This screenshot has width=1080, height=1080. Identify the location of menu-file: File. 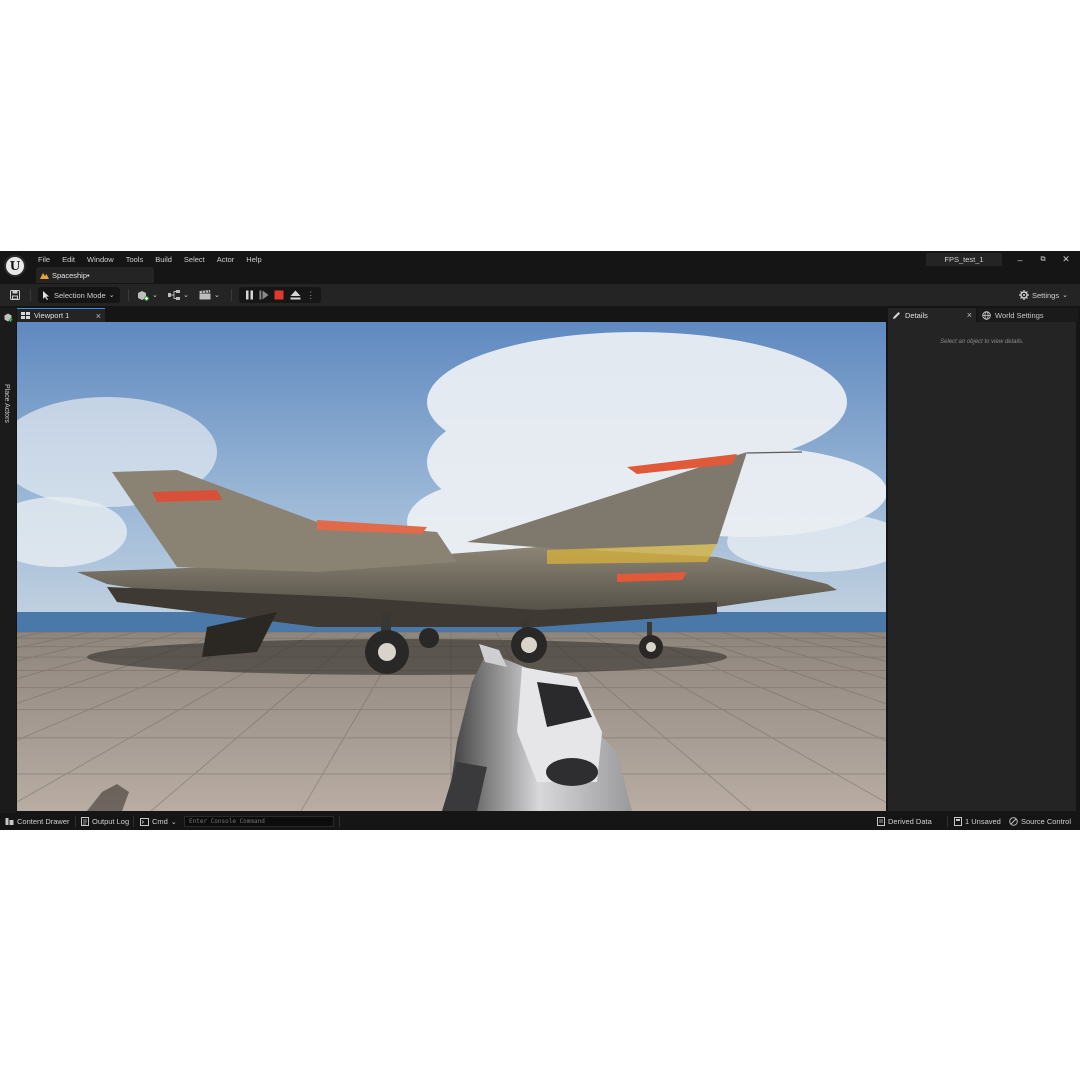
(44, 259).